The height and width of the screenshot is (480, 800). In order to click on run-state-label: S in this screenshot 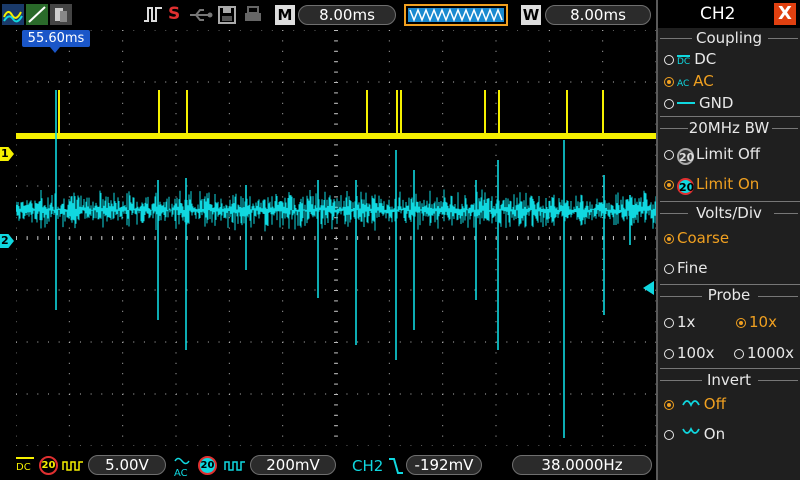, I will do `click(174, 14)`.